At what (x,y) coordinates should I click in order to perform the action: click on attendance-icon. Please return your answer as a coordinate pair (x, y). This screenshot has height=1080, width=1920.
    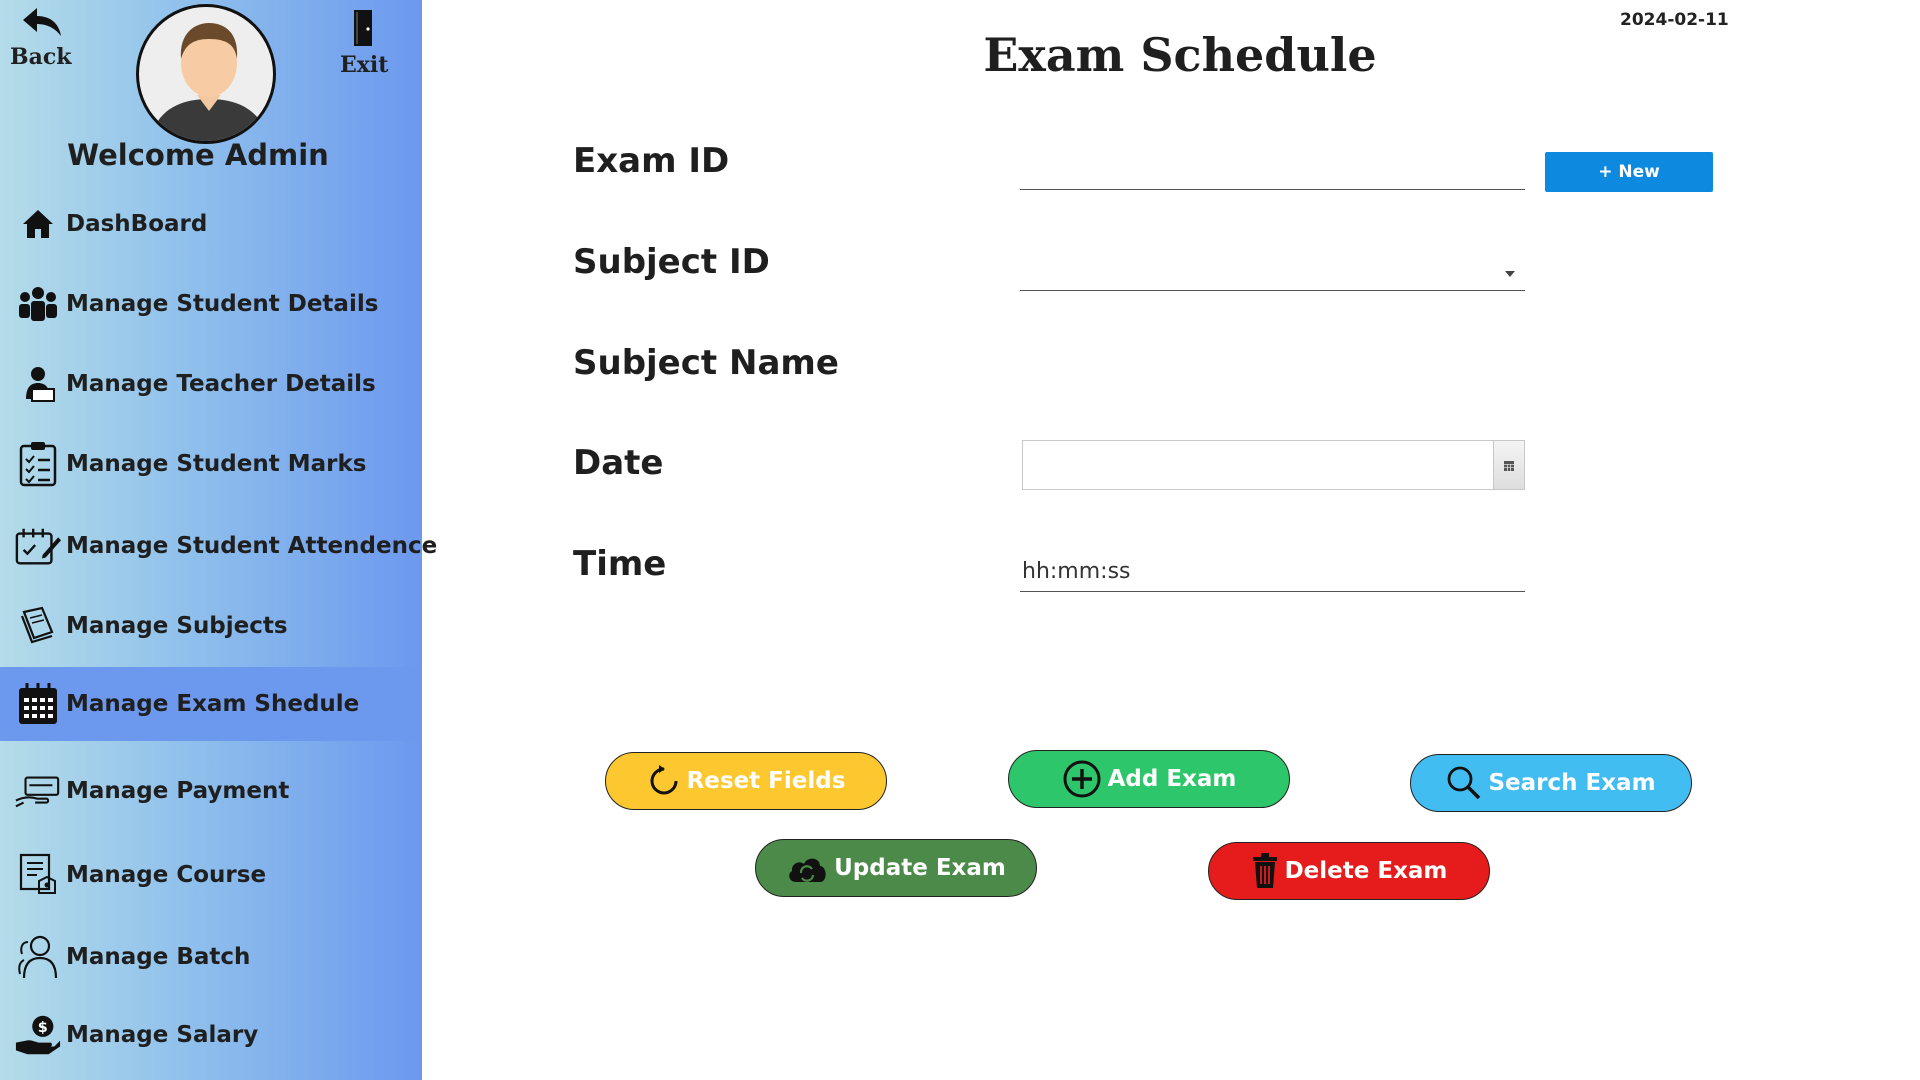
    Looking at the image, I should click on (38, 546).